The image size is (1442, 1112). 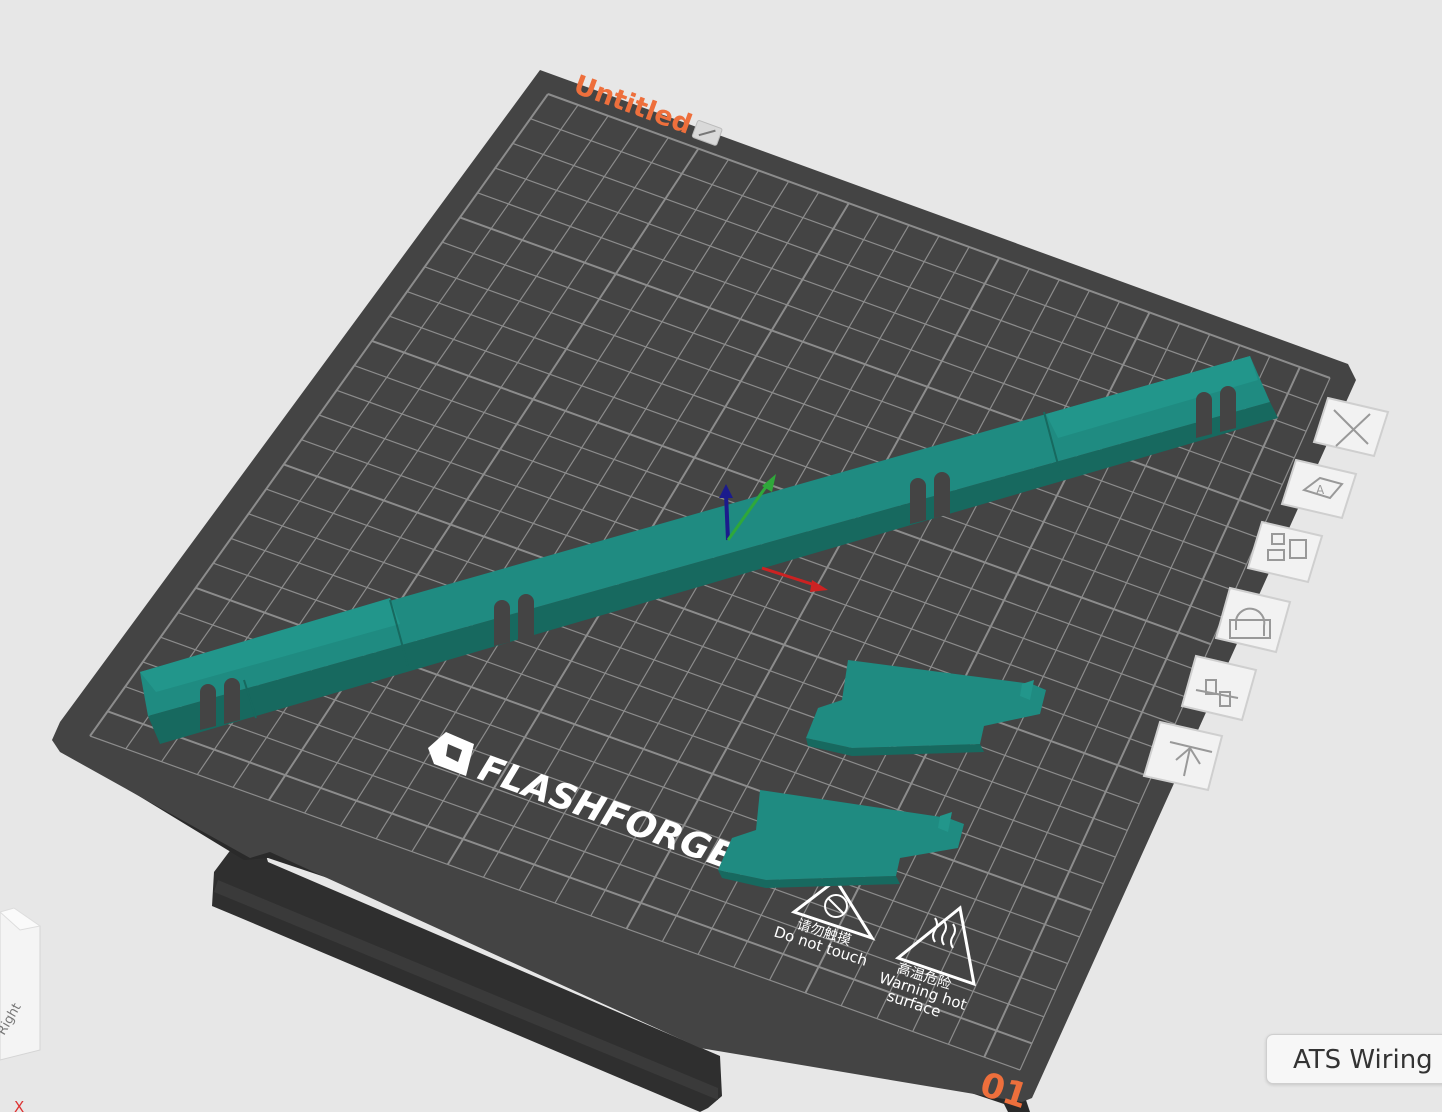 I want to click on svg-text: A, so click(x=1320, y=490).